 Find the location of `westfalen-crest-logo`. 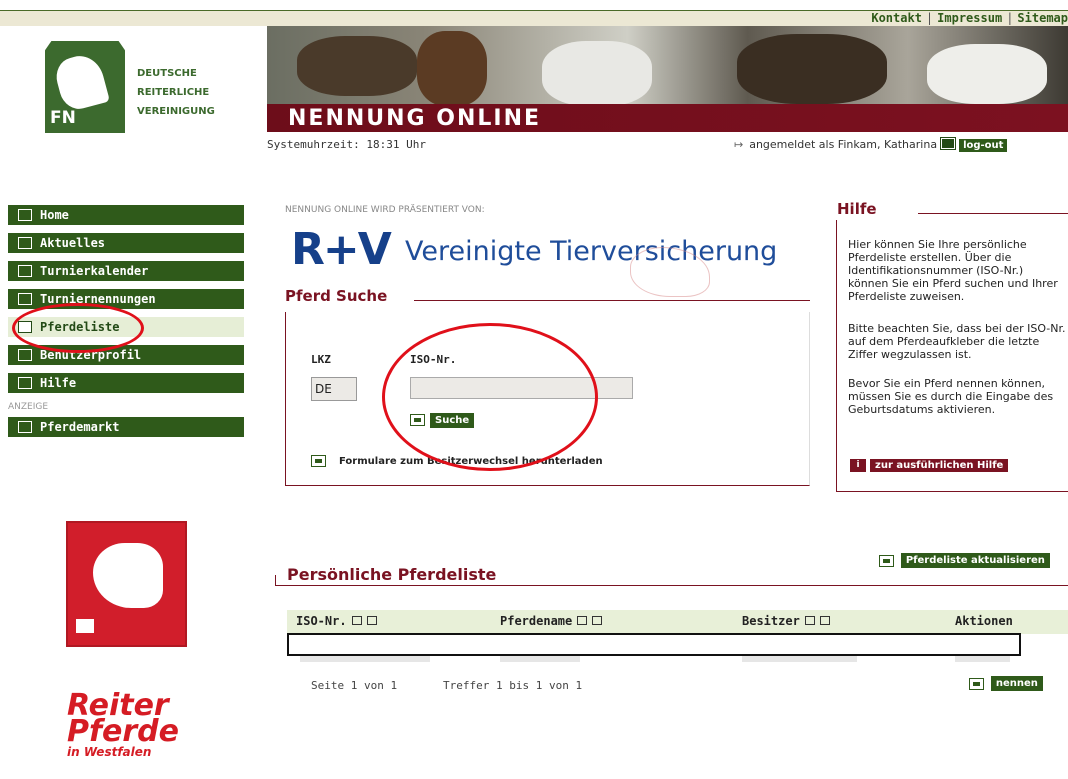

westfalen-crest-logo is located at coordinates (126, 584).